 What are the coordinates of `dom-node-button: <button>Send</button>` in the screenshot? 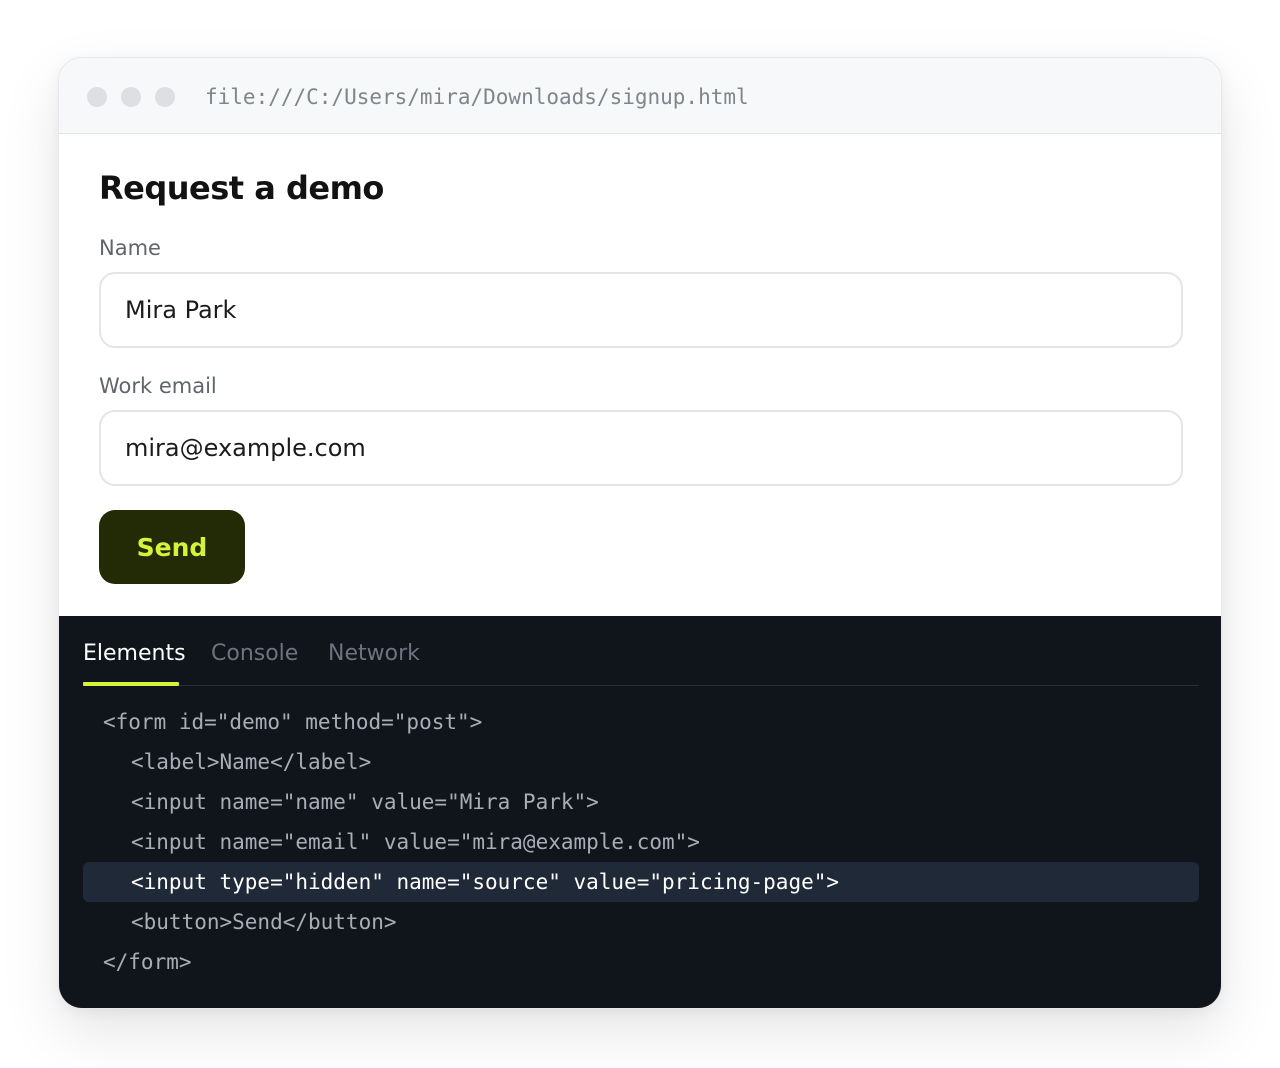 It's located at (641, 922).